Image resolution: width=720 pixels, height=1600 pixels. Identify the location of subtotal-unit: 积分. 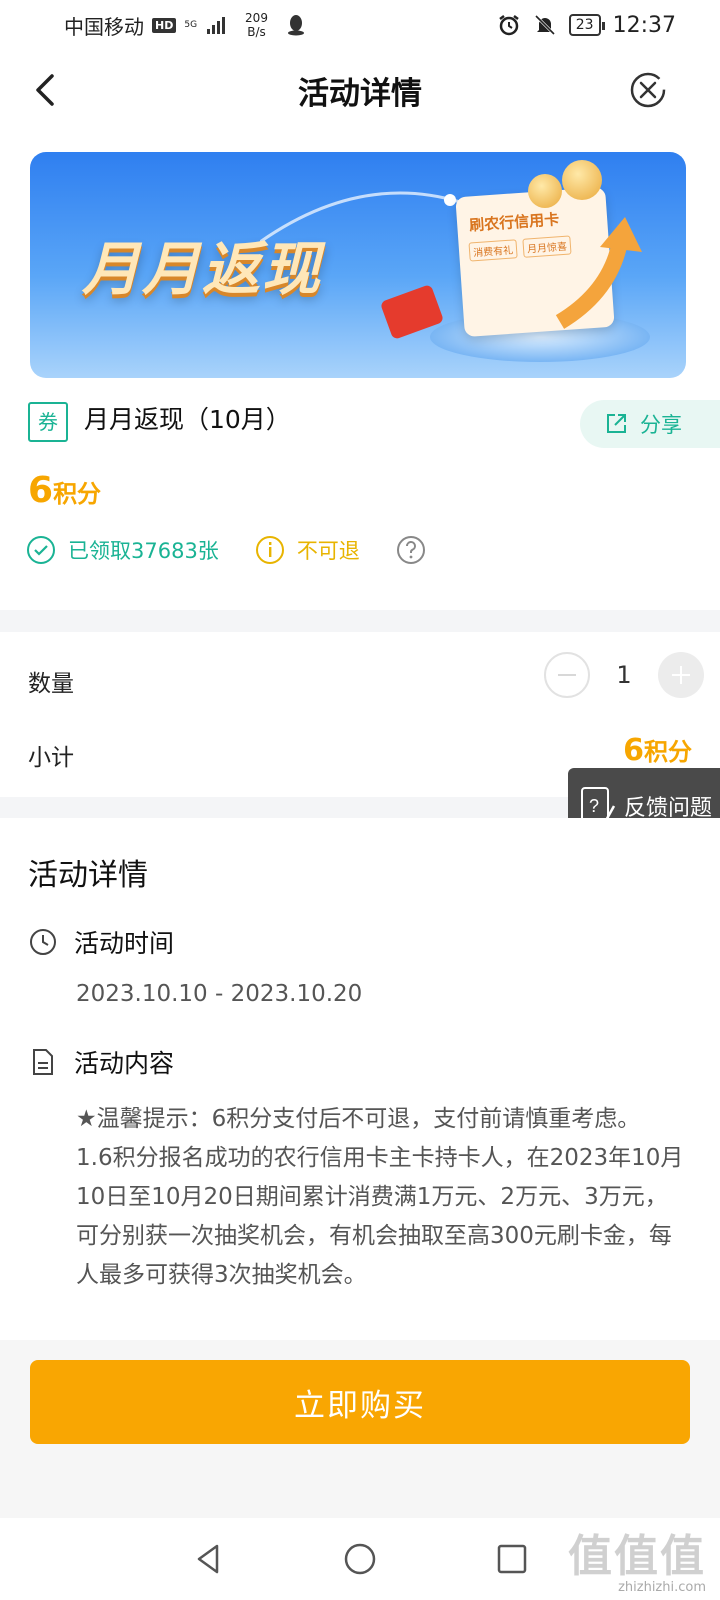
(668, 752).